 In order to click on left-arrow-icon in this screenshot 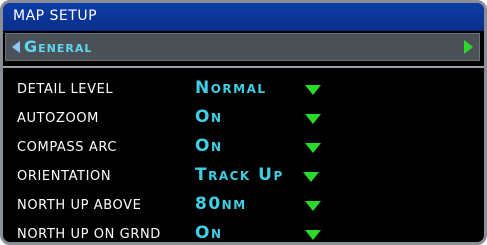, I will do `click(16, 47)`.